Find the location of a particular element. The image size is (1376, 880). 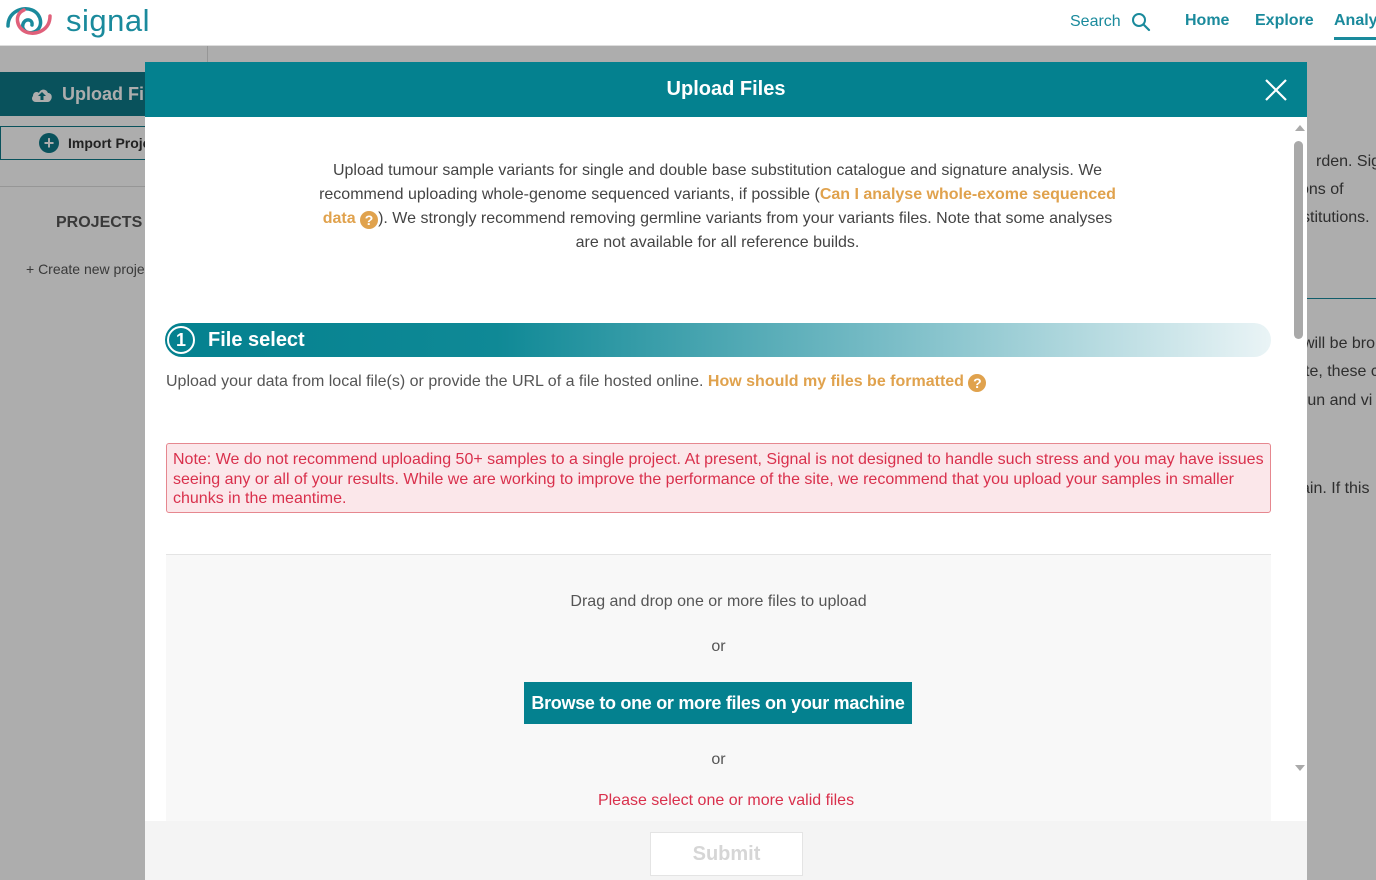

scroll-up-icon is located at coordinates (1300, 128).